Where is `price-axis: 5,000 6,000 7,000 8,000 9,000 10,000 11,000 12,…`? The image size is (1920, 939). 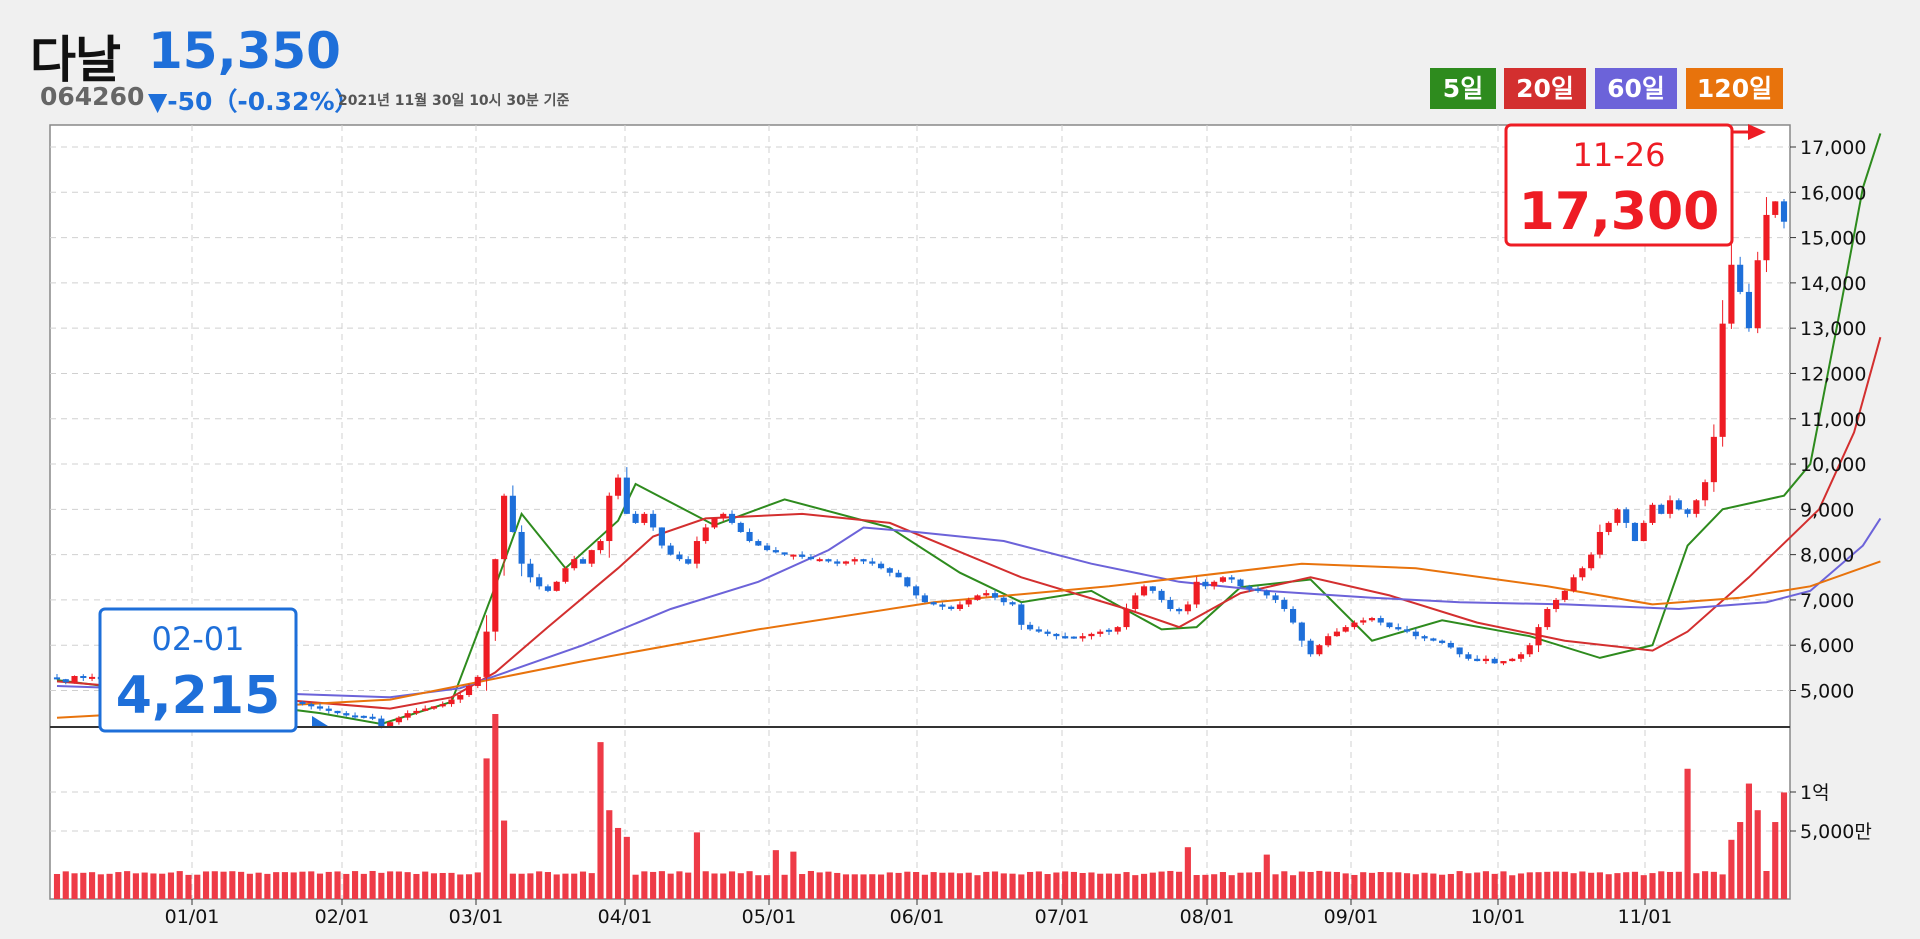
price-axis: 5,000 6,000 7,000 8,000 9,000 10,000 11,000 12,… is located at coordinates (1828, 420).